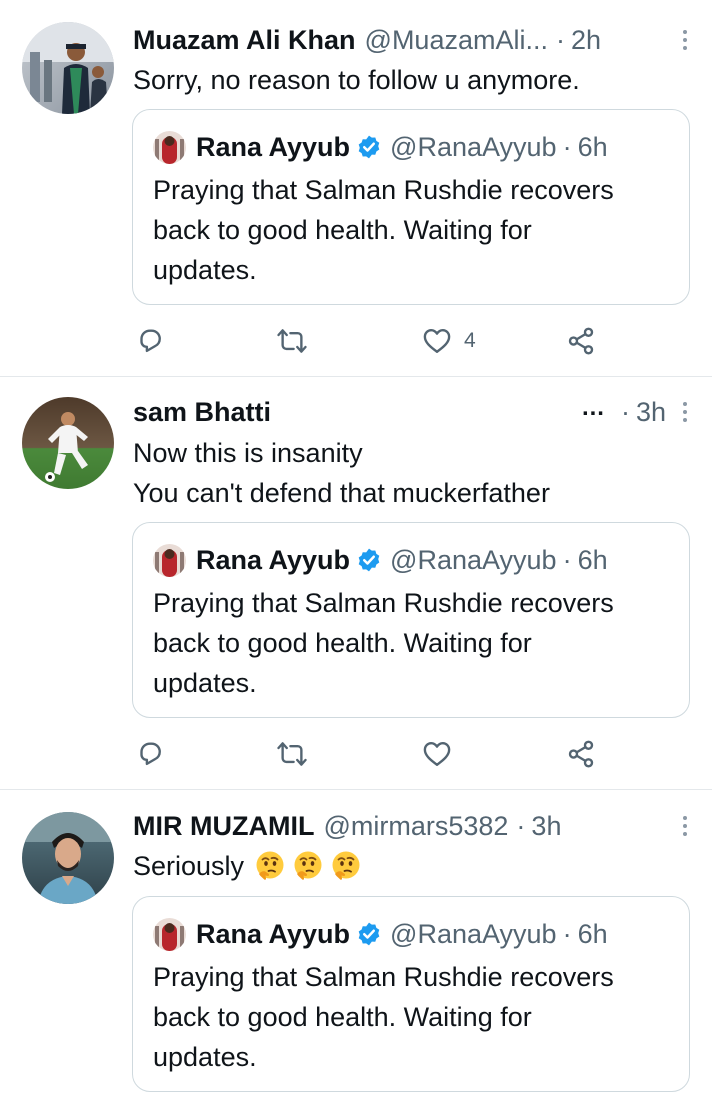 The width and height of the screenshot is (712, 1096). What do you see at coordinates (372, 341) in the screenshot?
I see `tweet-actions: 4` at bounding box center [372, 341].